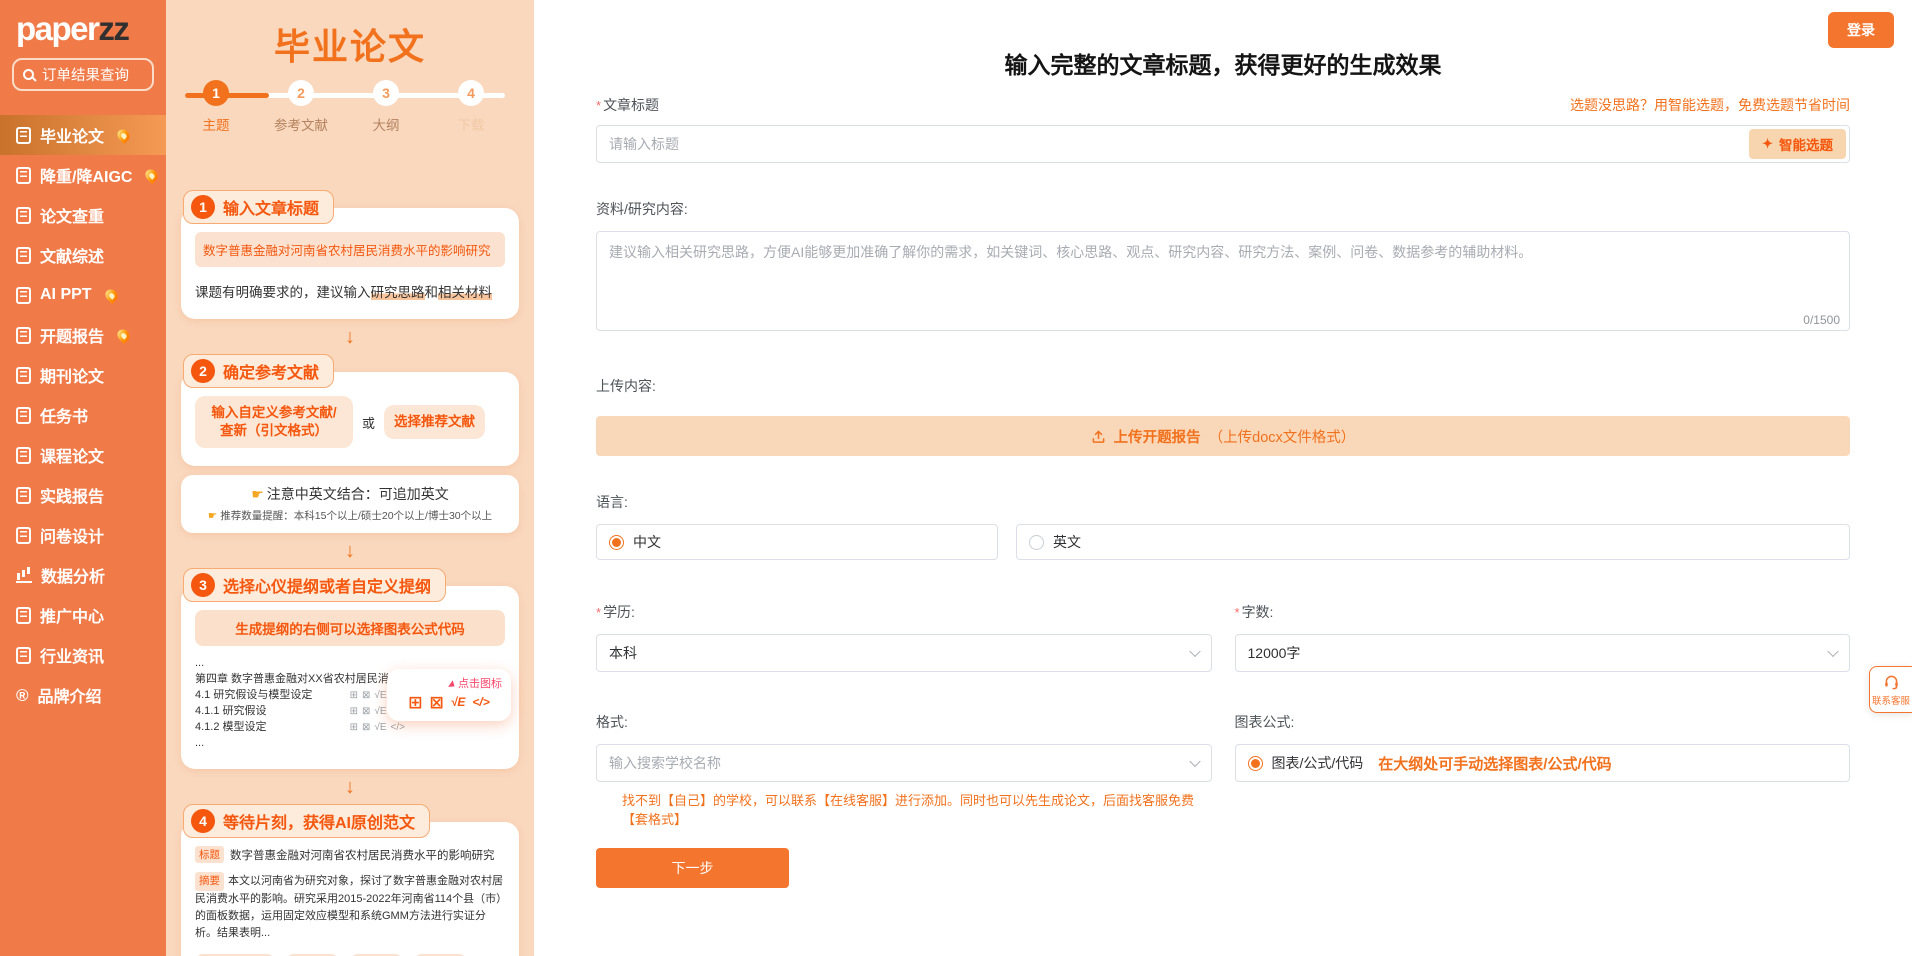  Describe the element at coordinates (58, 28) in the screenshot. I see `logo-paper: paper` at that location.